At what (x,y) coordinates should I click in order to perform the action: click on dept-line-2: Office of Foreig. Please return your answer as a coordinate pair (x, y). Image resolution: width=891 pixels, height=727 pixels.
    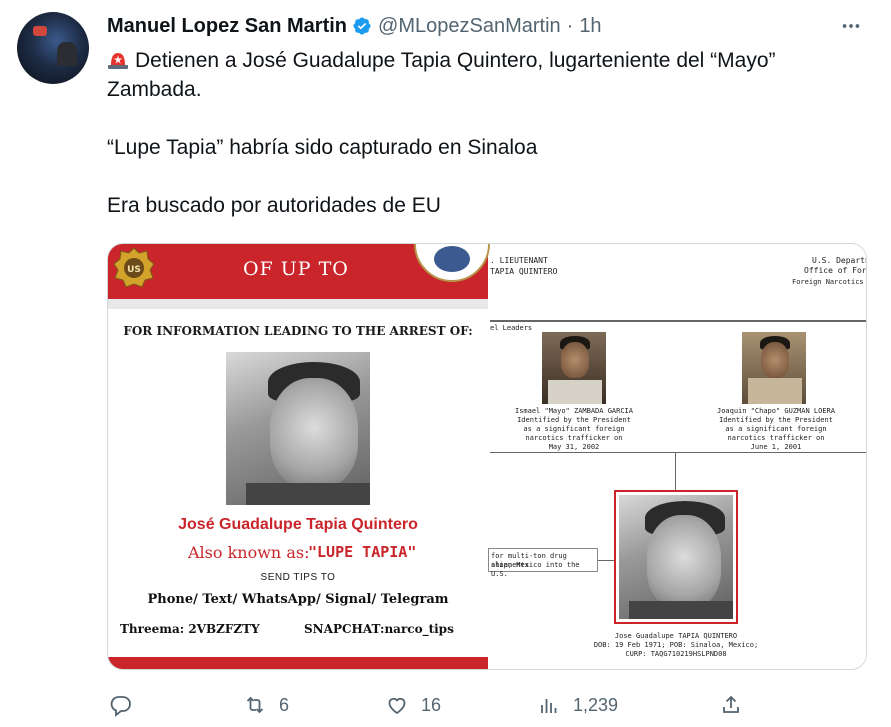
    Looking at the image, I should click on (835, 270).